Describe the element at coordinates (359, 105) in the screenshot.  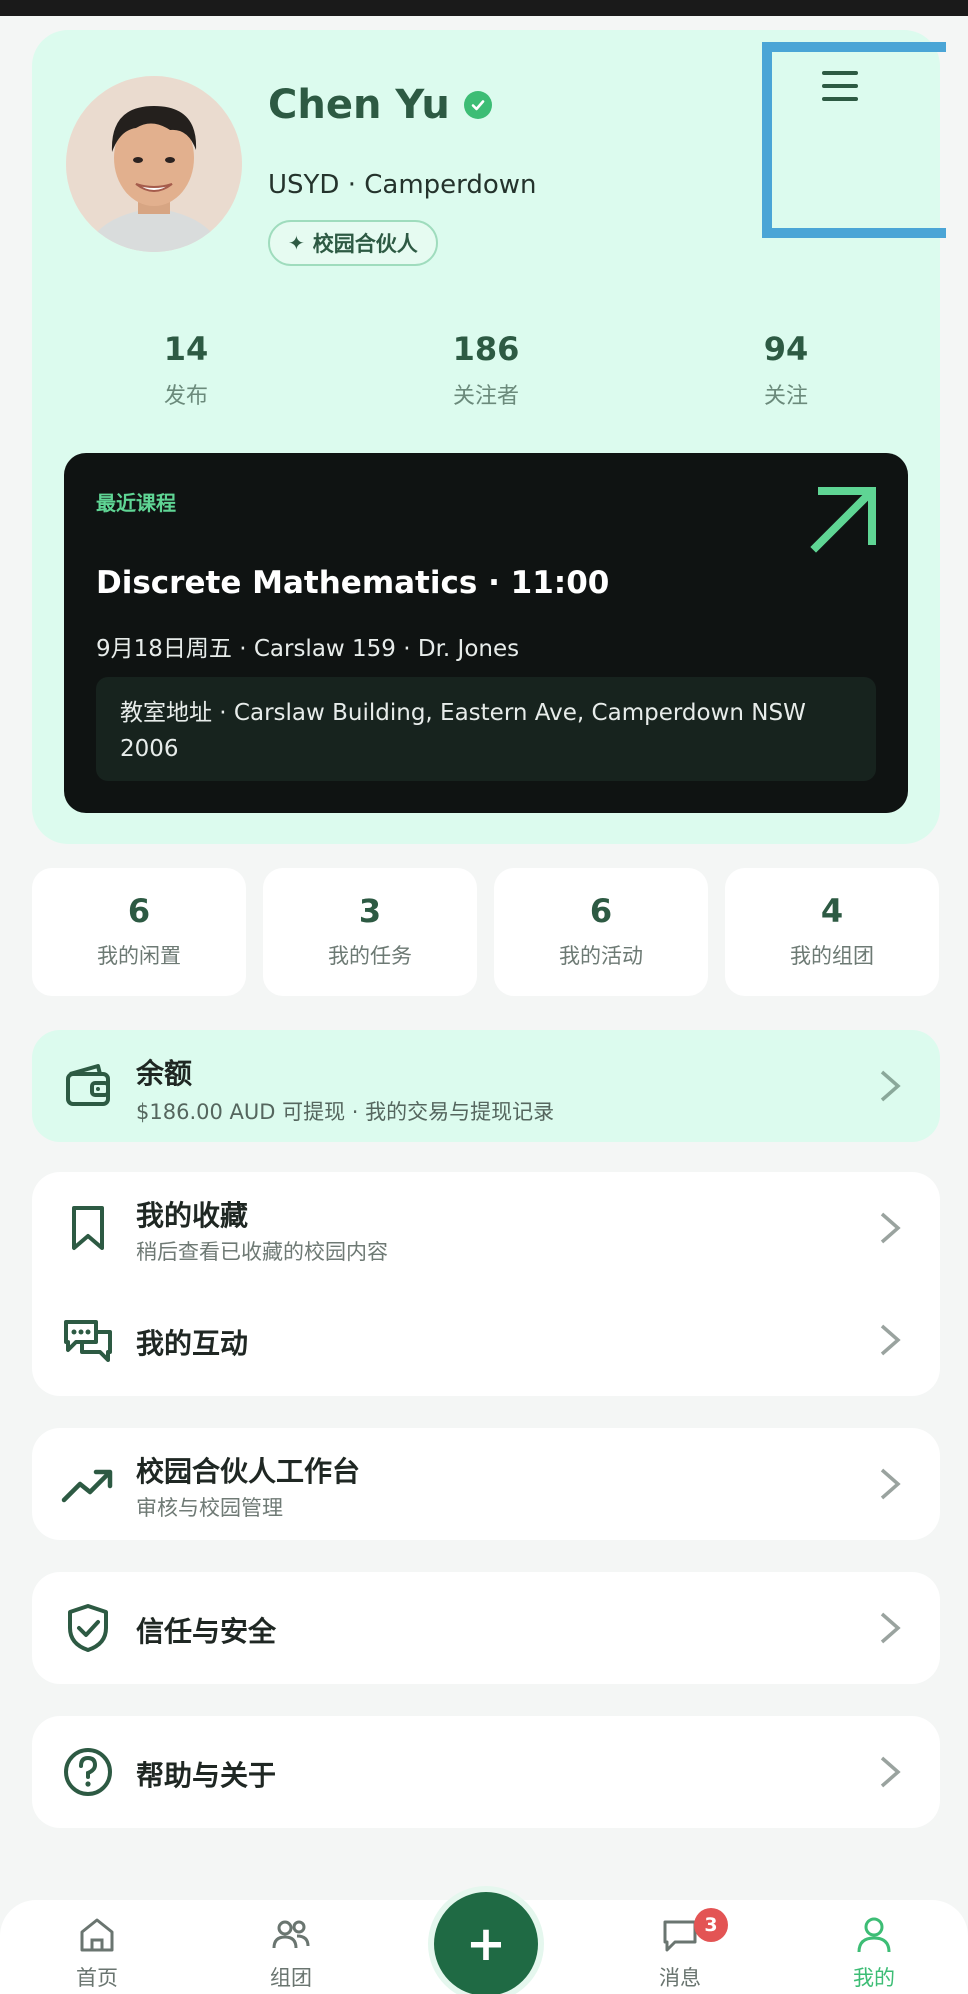
I see `profile-name: Chen Yu` at that location.